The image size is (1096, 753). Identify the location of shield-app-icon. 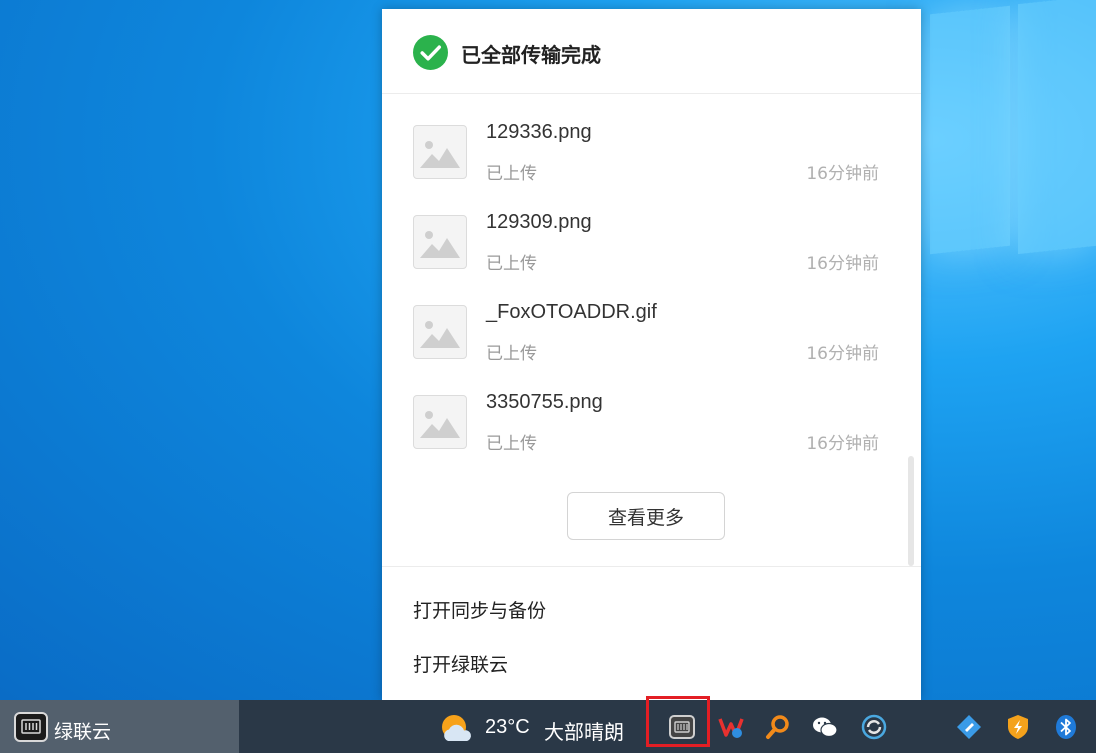
(1018, 727).